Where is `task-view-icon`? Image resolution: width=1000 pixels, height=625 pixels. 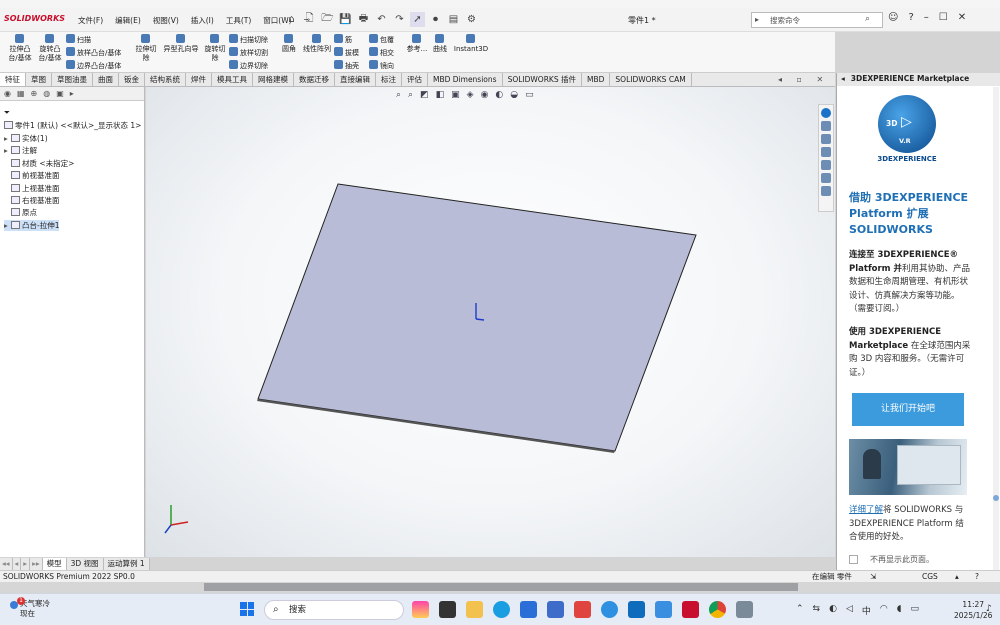
task-view-icon is located at coordinates (447, 609).